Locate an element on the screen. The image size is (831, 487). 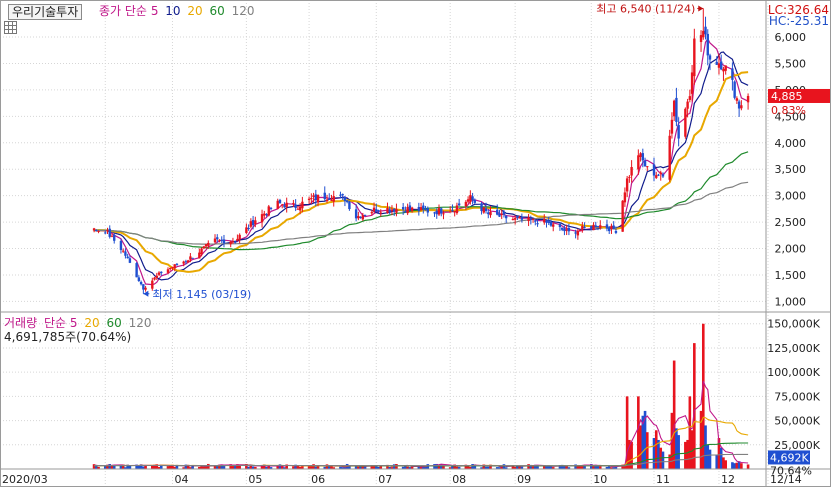
current-volume-percent: 70.64% is located at coordinates (791, 470).